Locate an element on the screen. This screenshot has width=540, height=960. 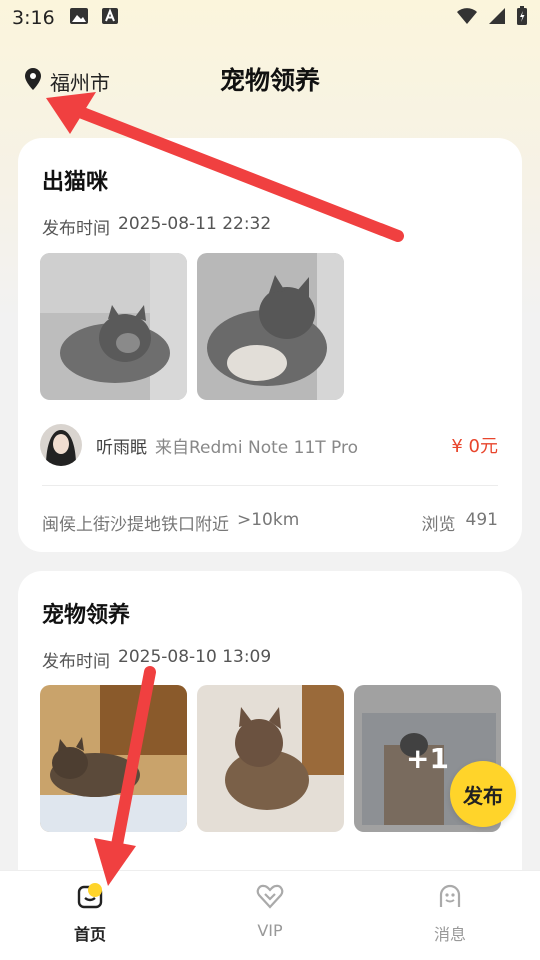
tab-messages: 消息 is located at coordinates (450, 915).